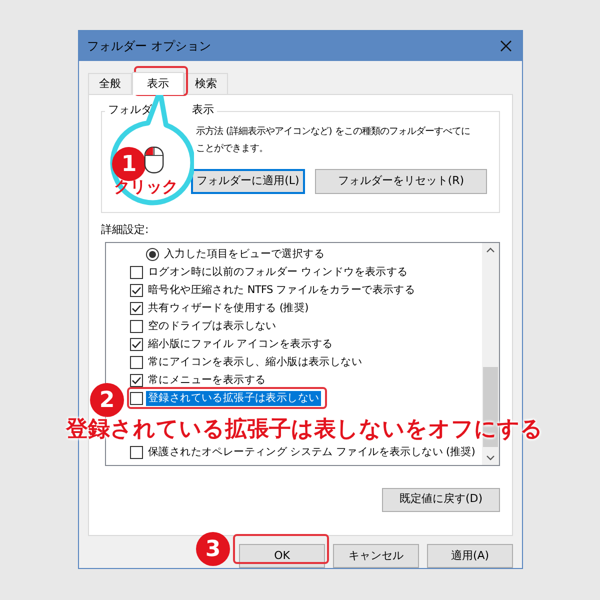 The width and height of the screenshot is (600, 600). What do you see at coordinates (248, 181) in the screenshot?
I see `folder-button: フォルダーに適用(L)` at bounding box center [248, 181].